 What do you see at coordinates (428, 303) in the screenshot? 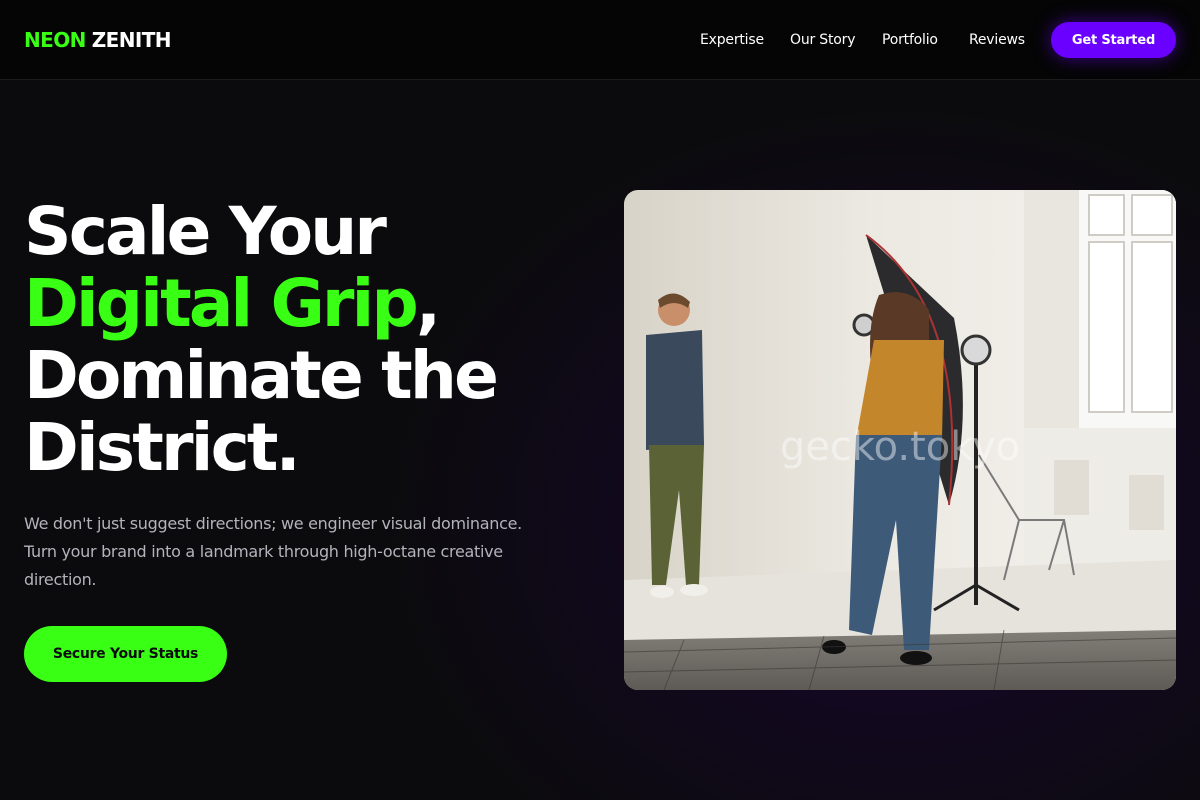
I see `headline-comma: ,` at bounding box center [428, 303].